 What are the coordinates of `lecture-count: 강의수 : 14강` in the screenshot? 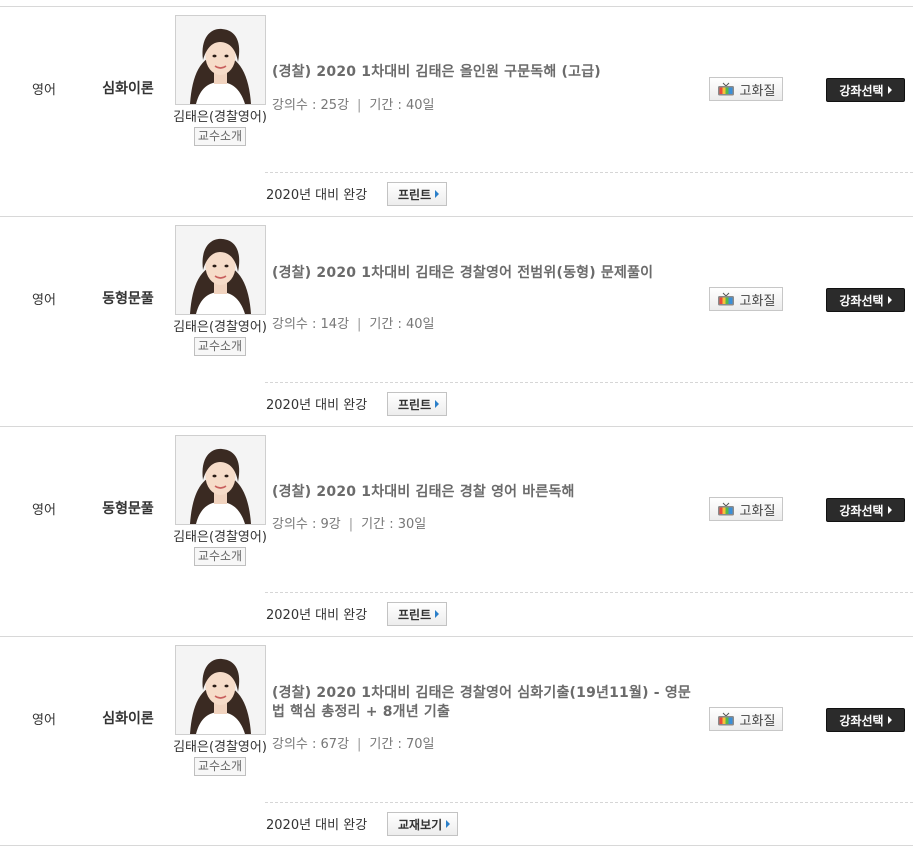 It's located at (311, 324).